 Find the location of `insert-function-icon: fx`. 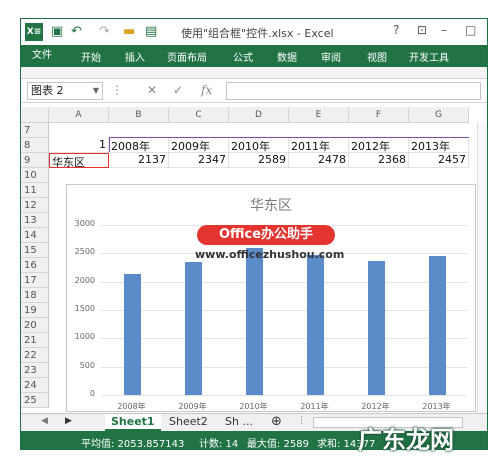

insert-function-icon: fx is located at coordinates (206, 90).